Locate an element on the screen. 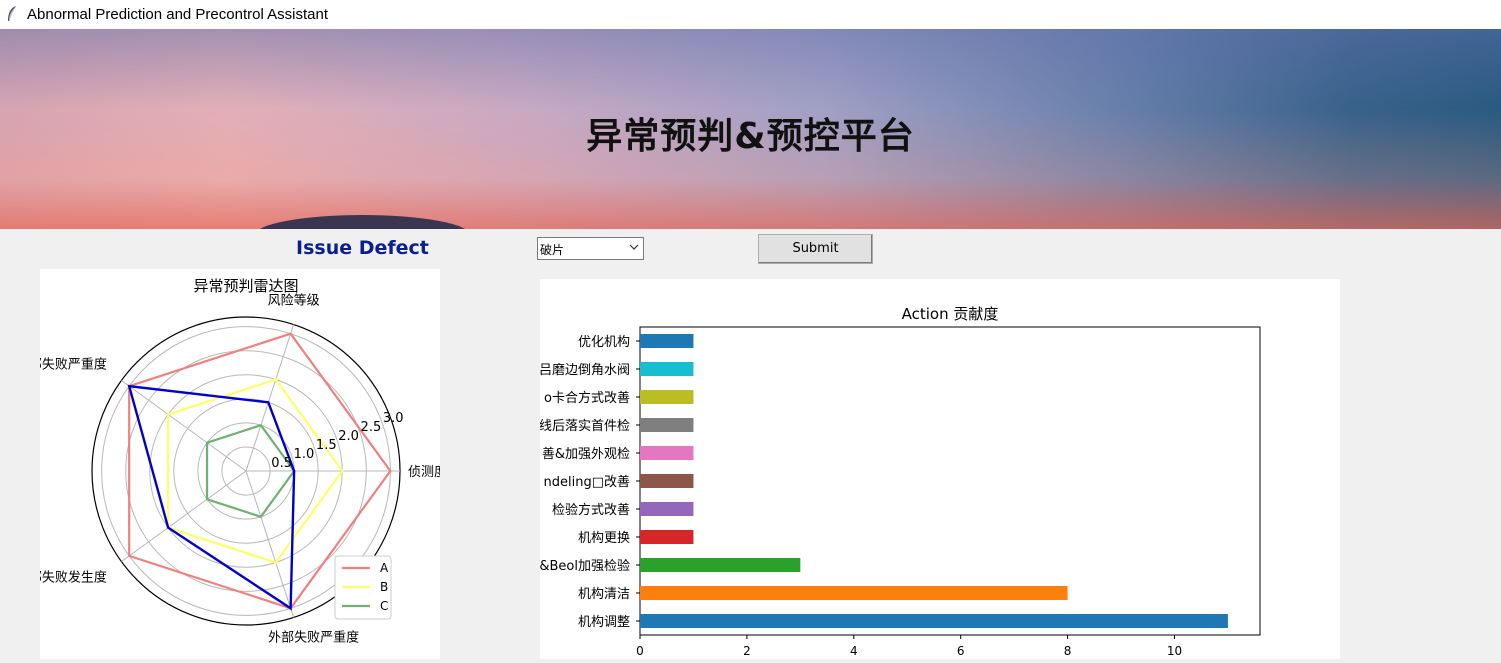 This screenshot has width=1501, height=663. bar-category-label: 善&加强外观检 is located at coordinates (586, 454).